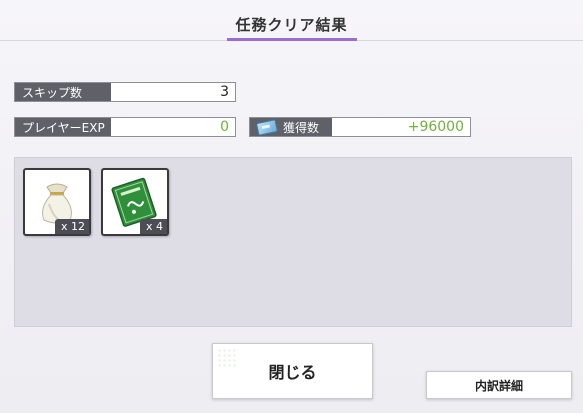 Image resolution: width=583 pixels, height=413 pixels. Describe the element at coordinates (292, 39) in the screenshot. I see `title-accent-underline` at that location.